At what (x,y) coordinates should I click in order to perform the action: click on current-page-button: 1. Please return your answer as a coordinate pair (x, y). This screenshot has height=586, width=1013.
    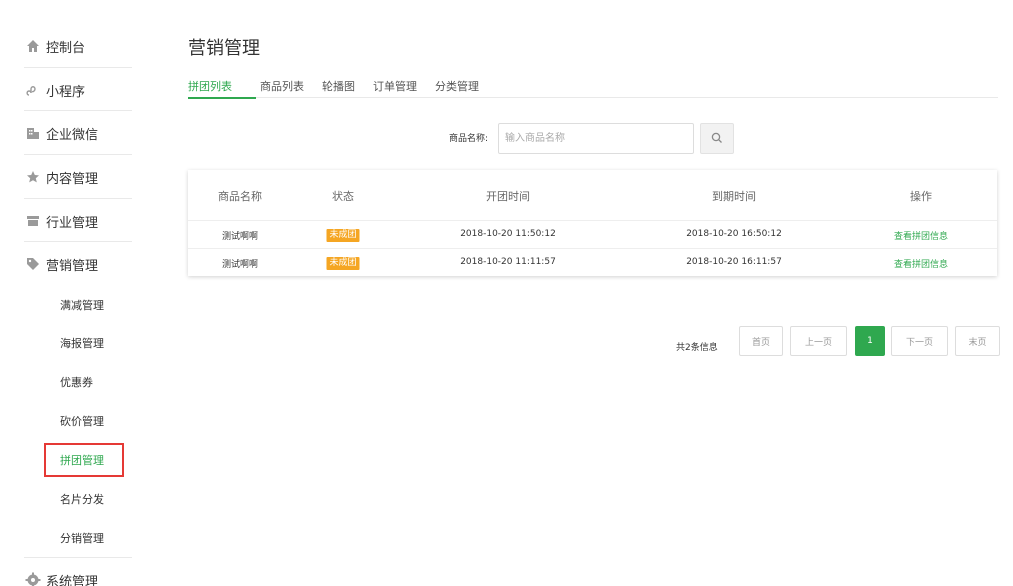
    Looking at the image, I should click on (870, 341).